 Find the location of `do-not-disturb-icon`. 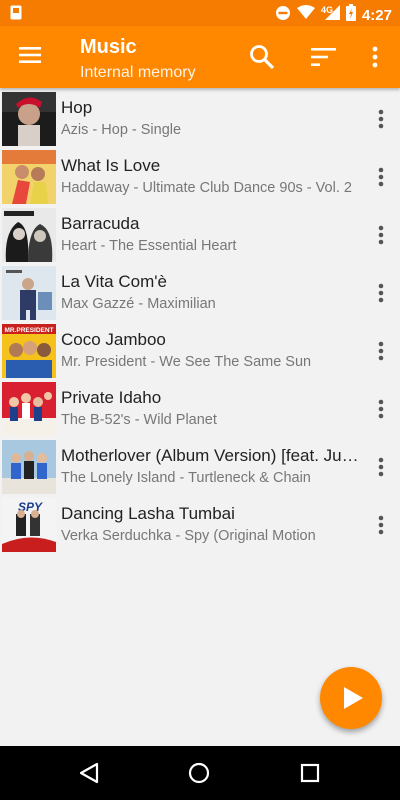

do-not-disturb-icon is located at coordinates (283, 15).